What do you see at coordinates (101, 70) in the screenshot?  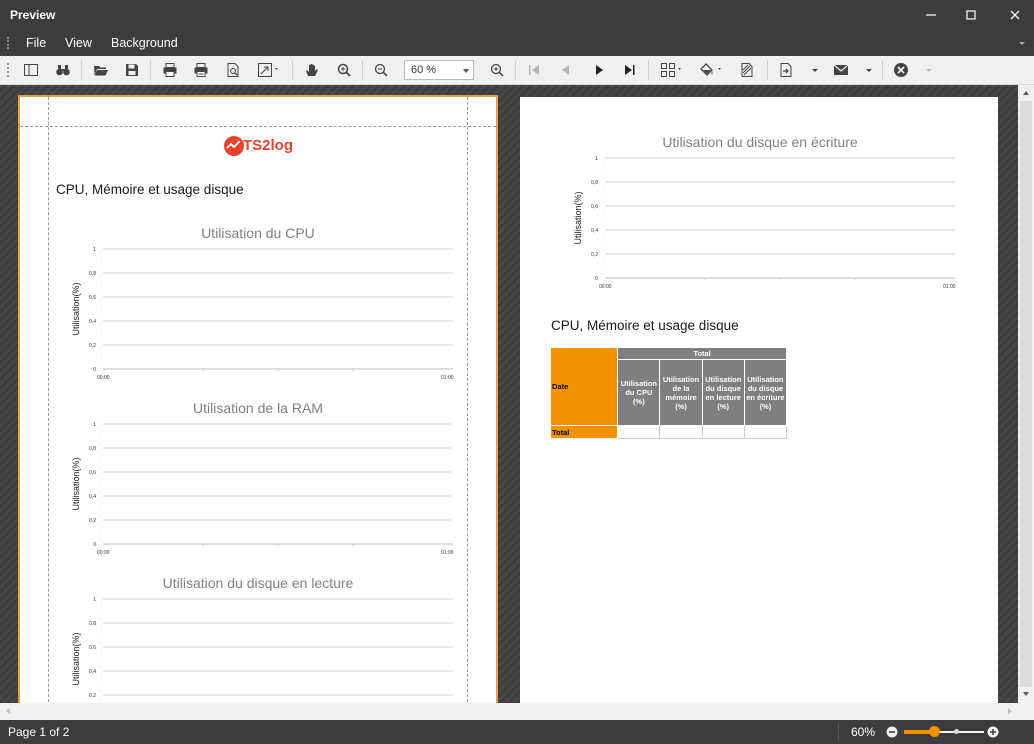 I see `open-button` at bounding box center [101, 70].